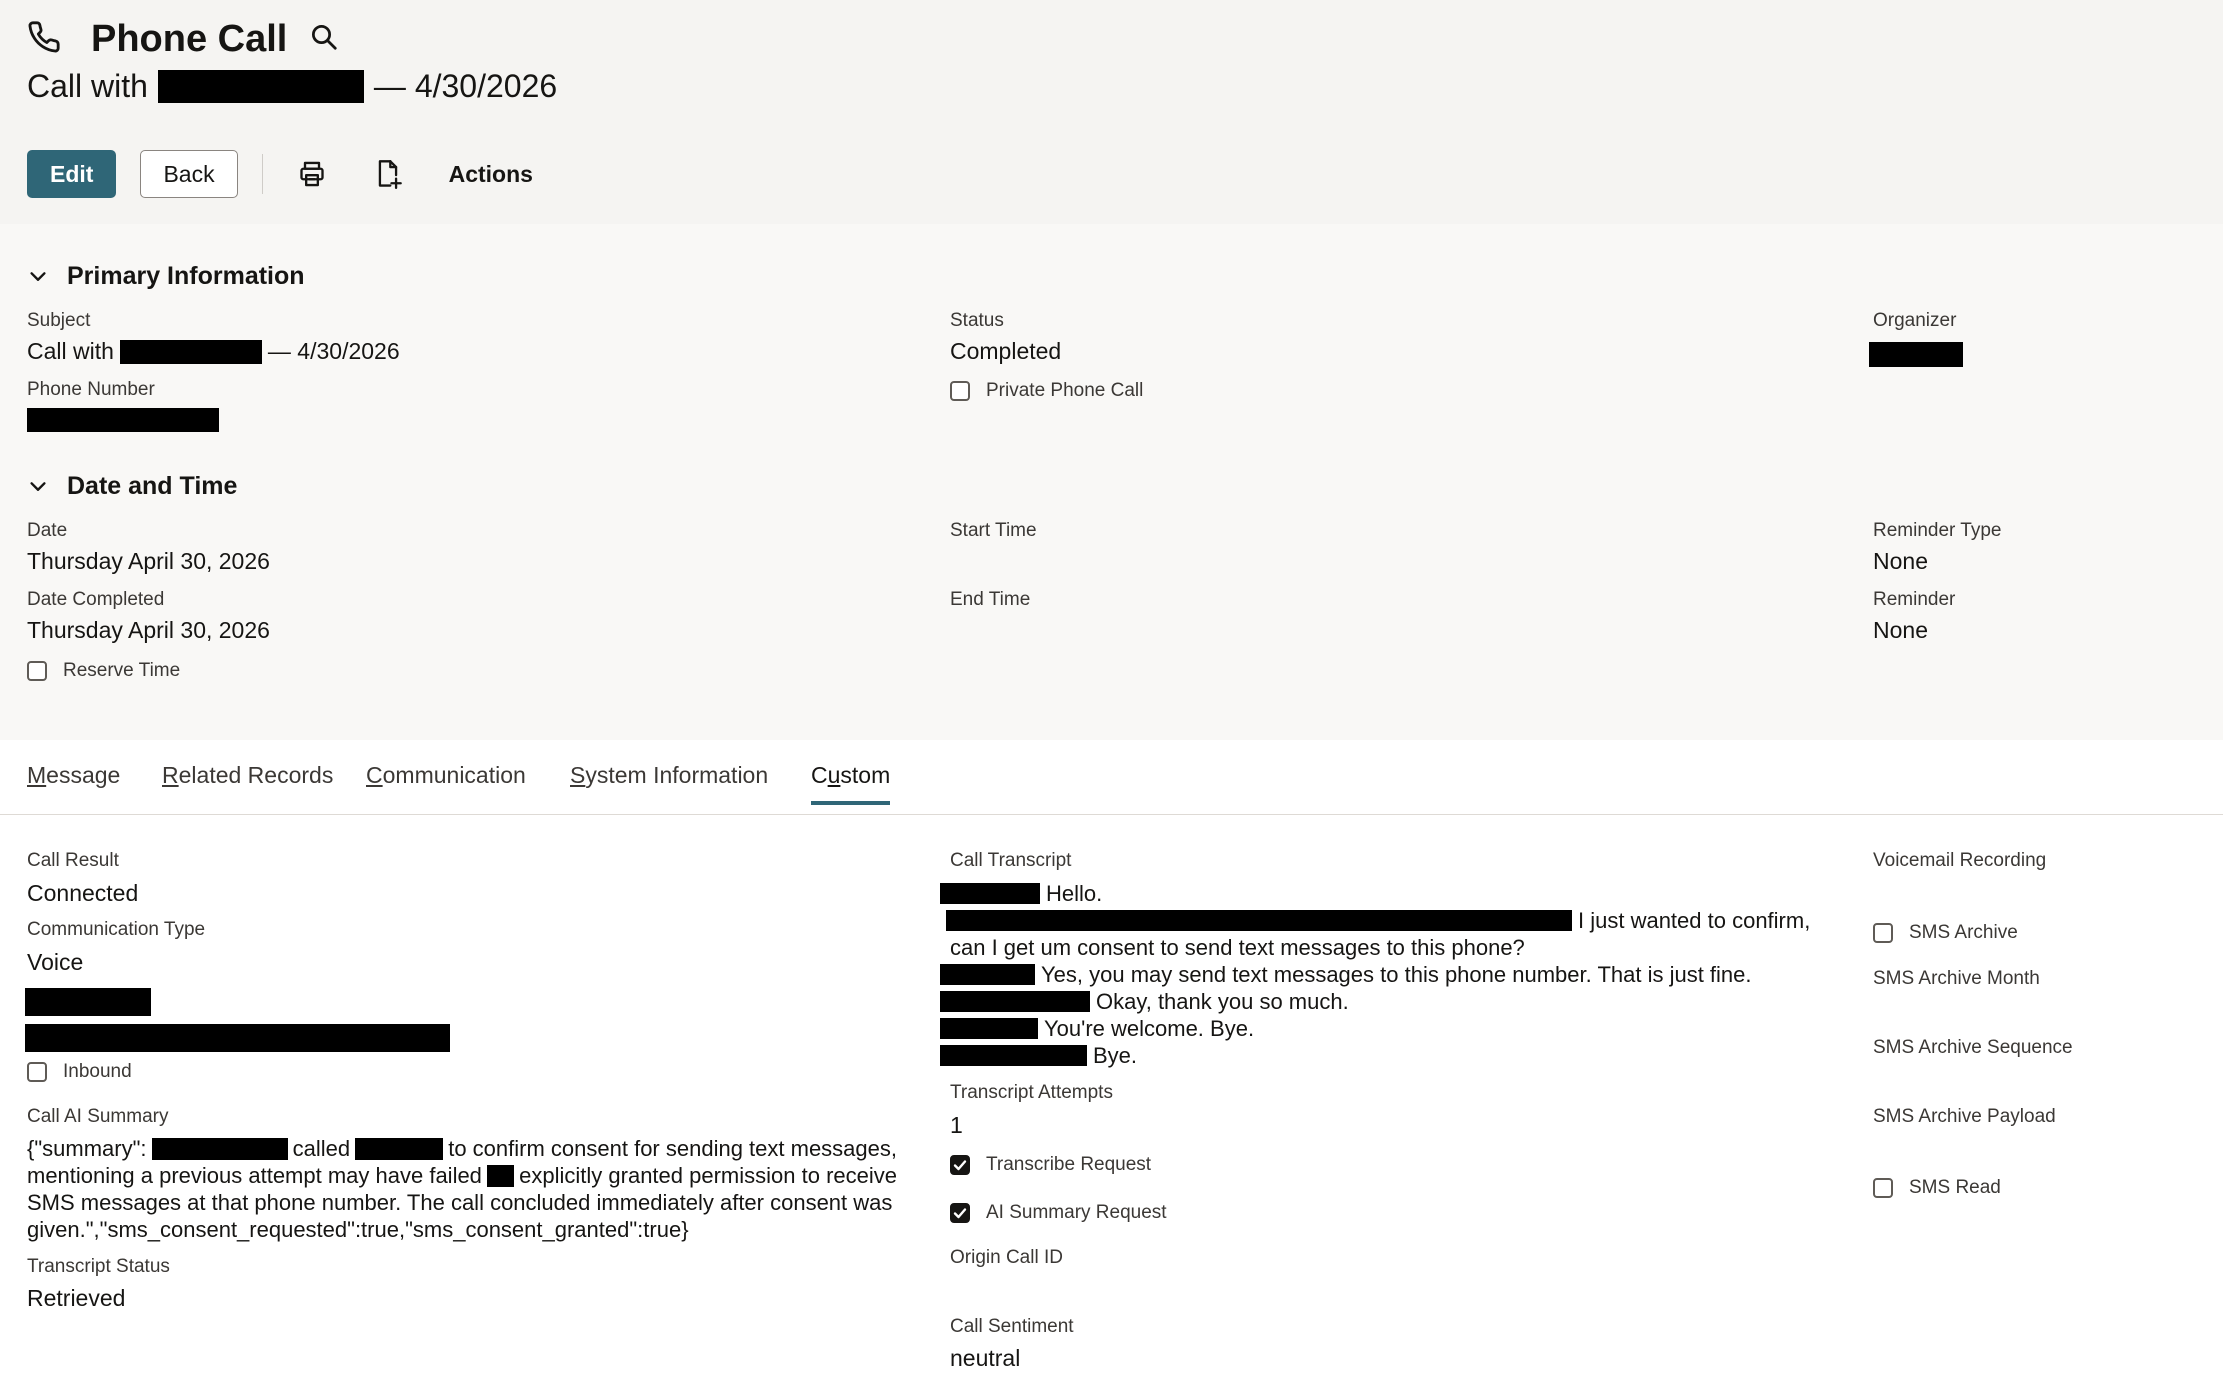 The image size is (2223, 1383). What do you see at coordinates (98, 1266) in the screenshot?
I see `transcript-status-label: Transcript Status` at bounding box center [98, 1266].